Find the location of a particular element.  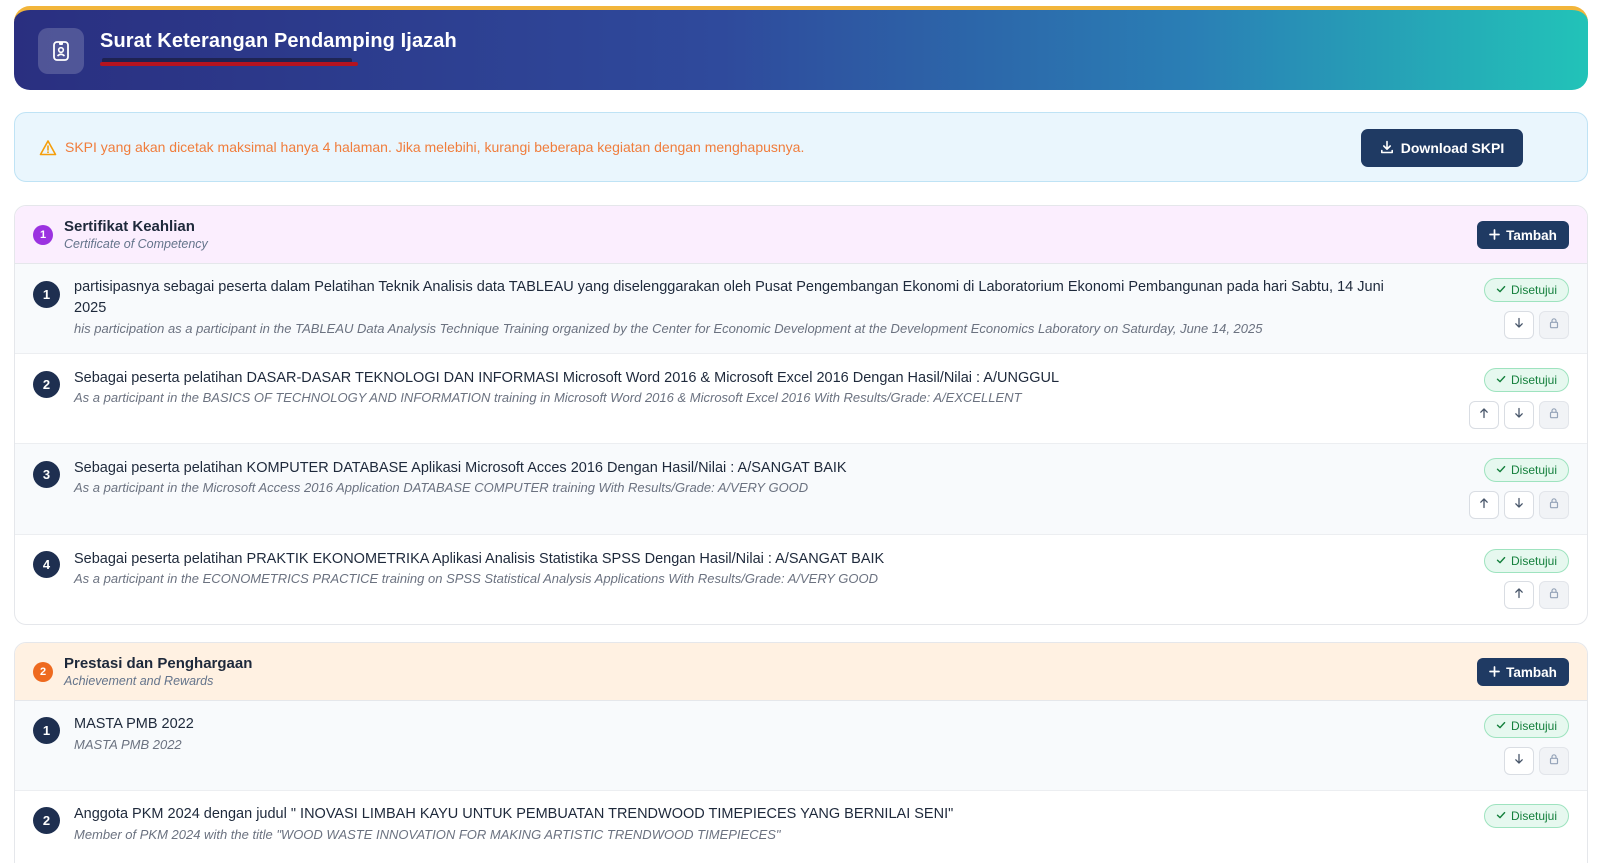

section-number: 2 is located at coordinates (43, 672).